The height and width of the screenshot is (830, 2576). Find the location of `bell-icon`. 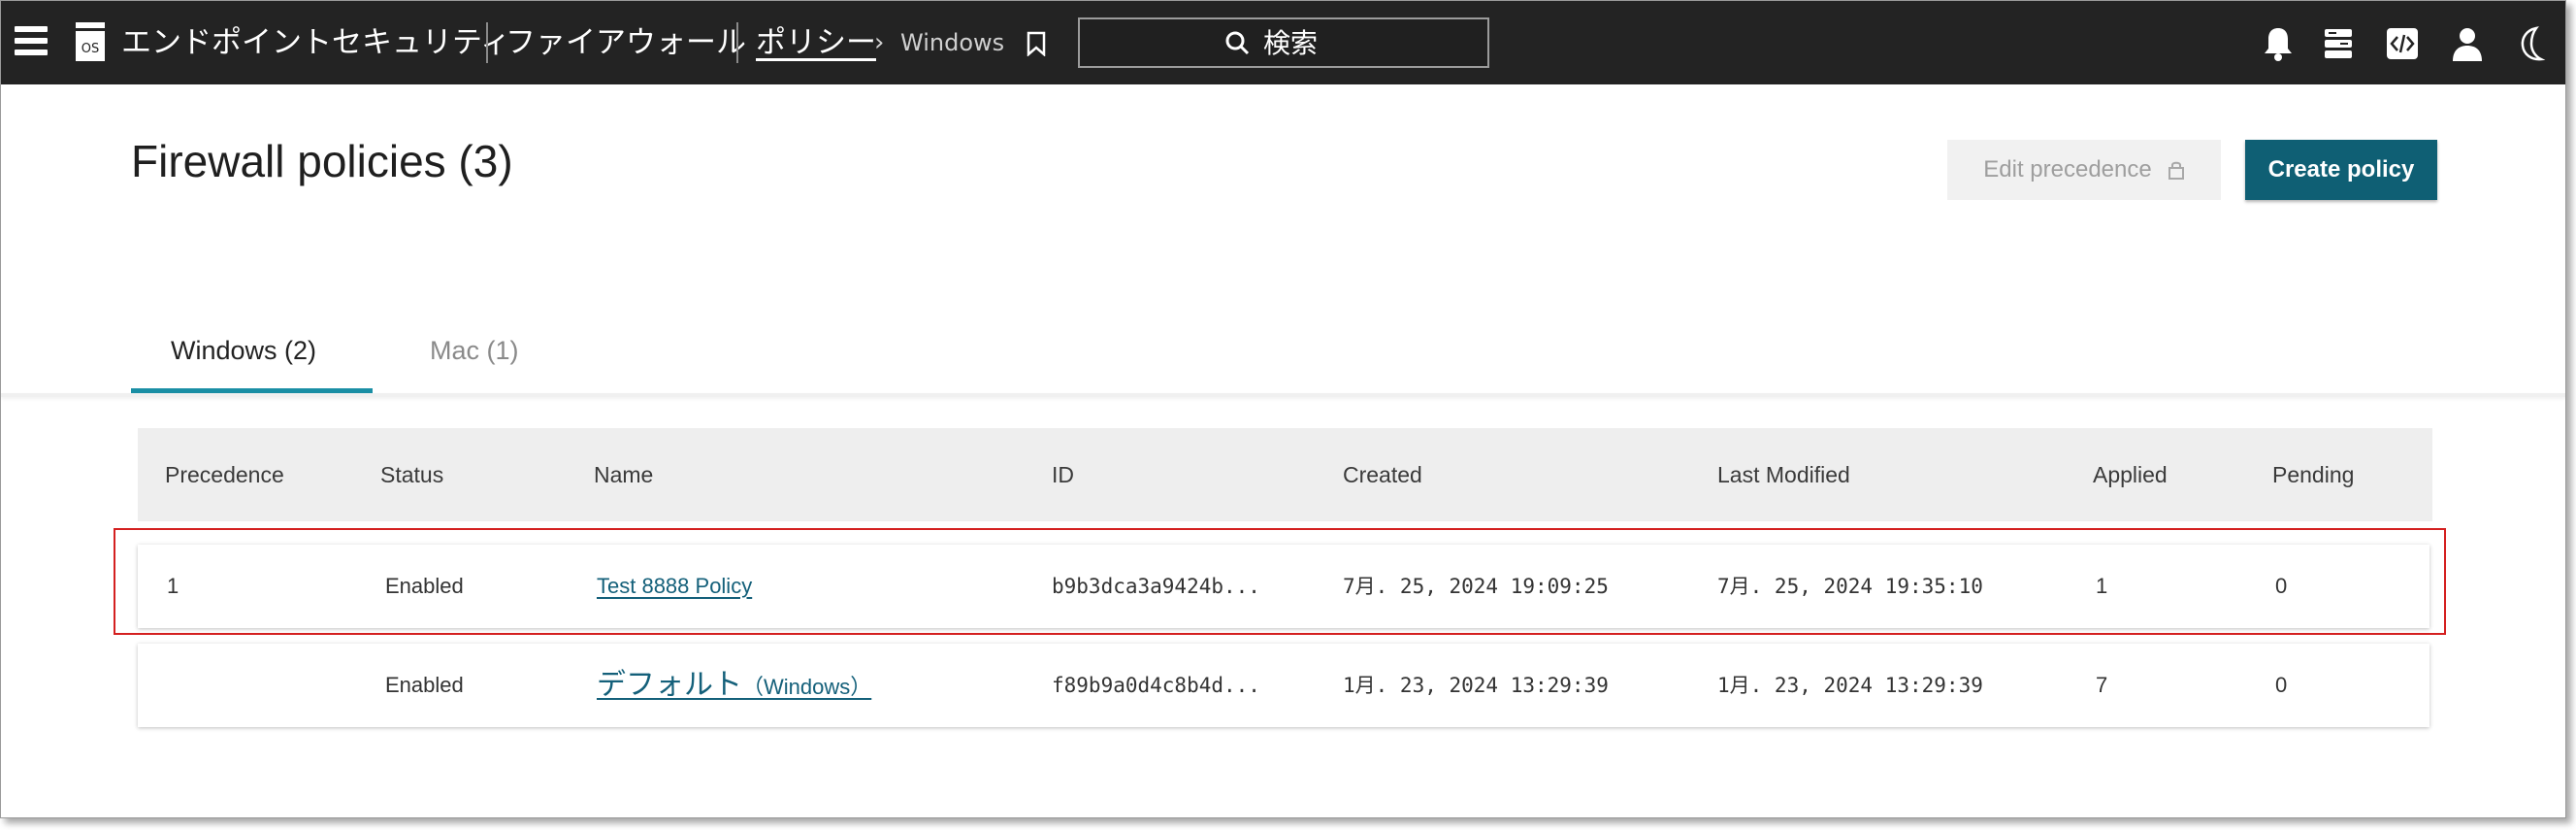

bell-icon is located at coordinates (2279, 43).